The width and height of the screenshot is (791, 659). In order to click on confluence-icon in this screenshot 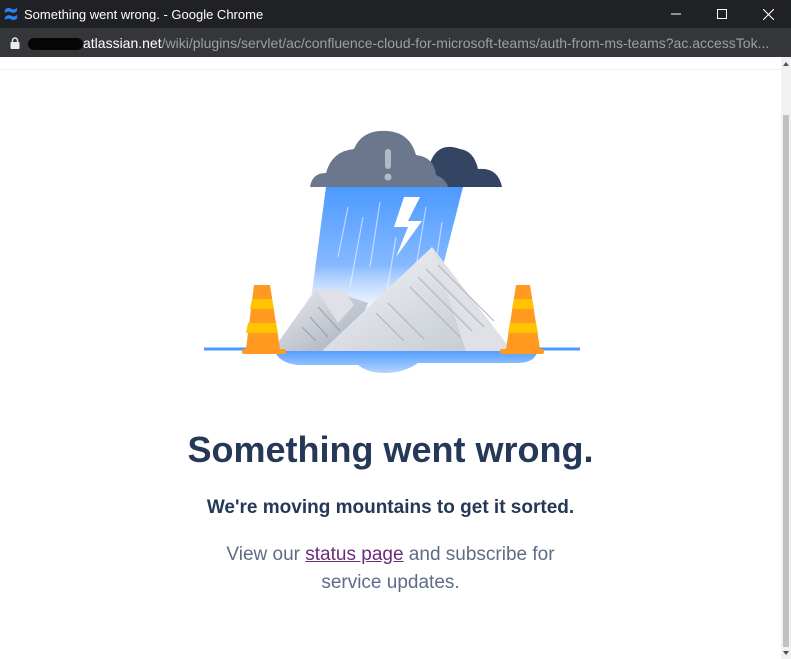, I will do `click(11, 14)`.